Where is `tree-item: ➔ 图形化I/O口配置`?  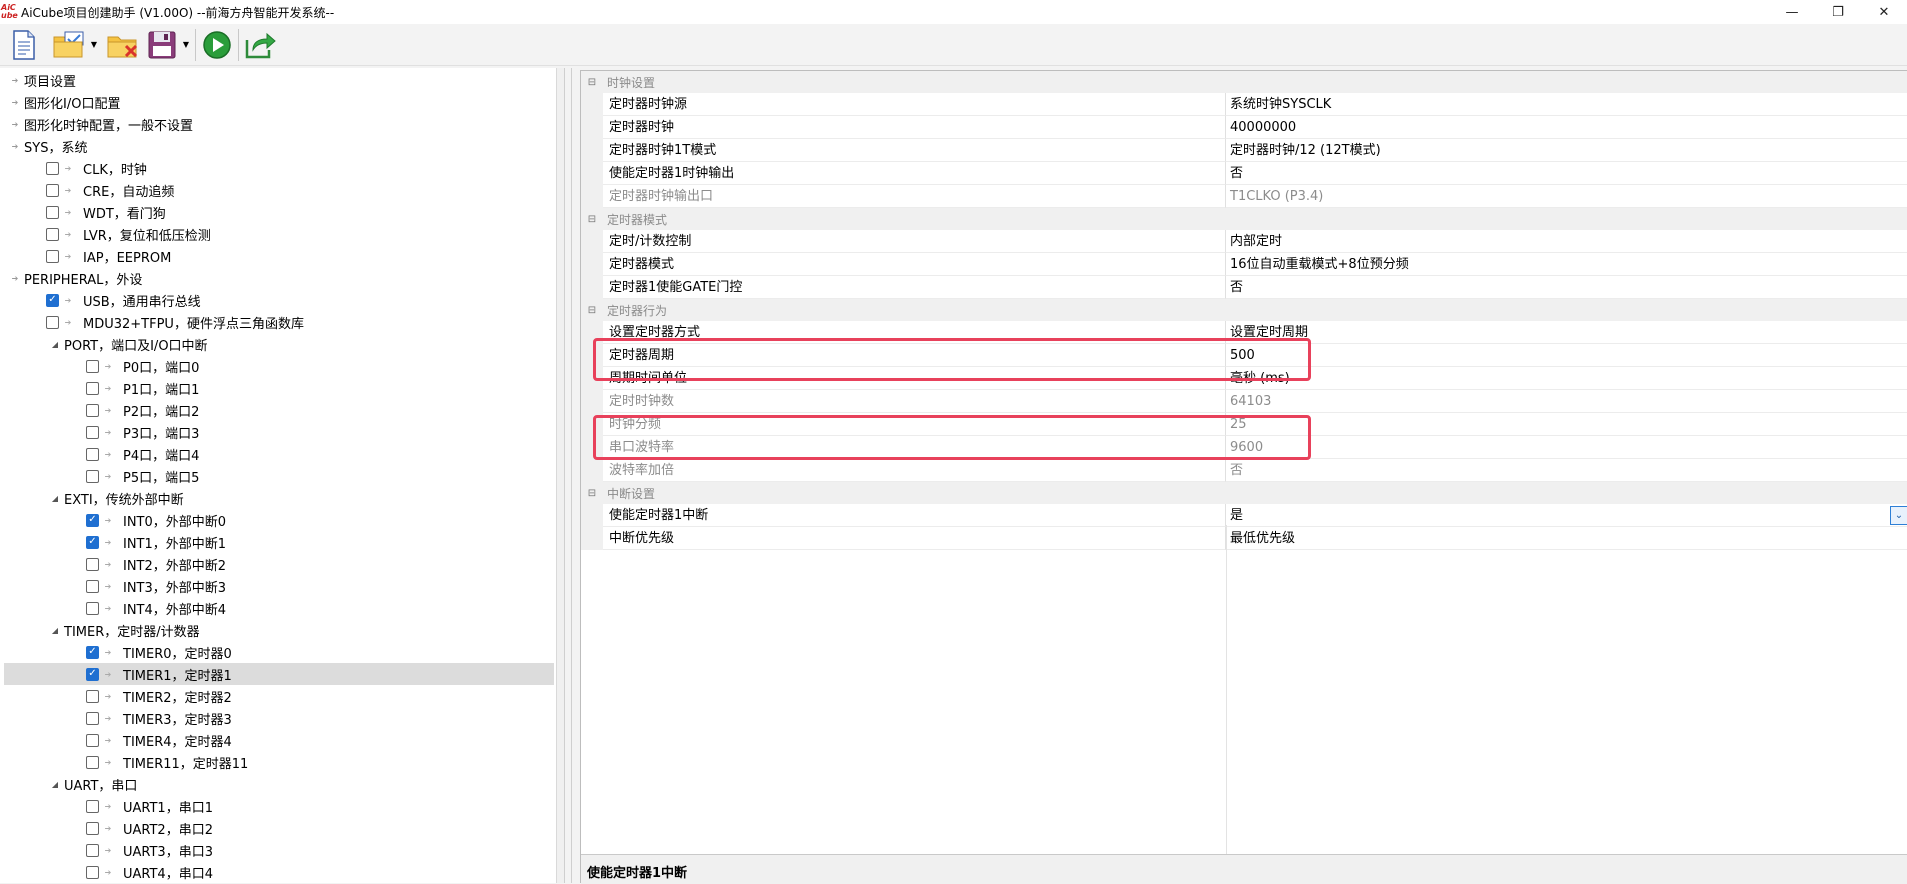
tree-item: ➔ 图形化I/O口配置 is located at coordinates (65, 102).